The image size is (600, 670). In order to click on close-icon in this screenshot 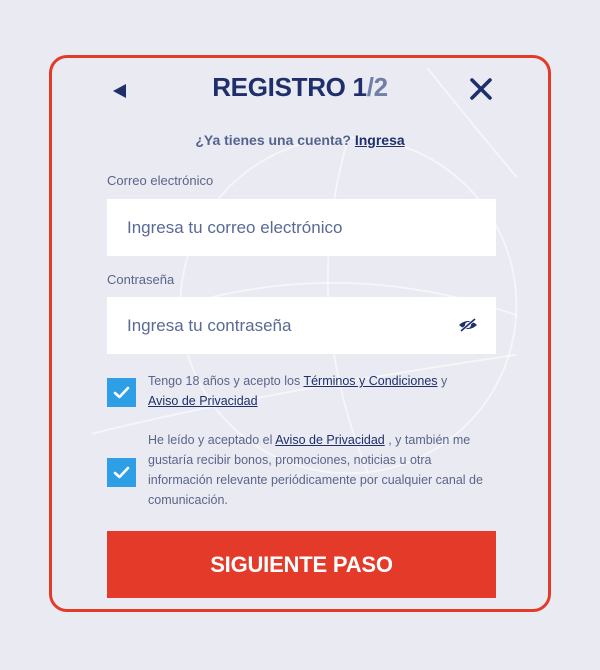, I will do `click(481, 89)`.